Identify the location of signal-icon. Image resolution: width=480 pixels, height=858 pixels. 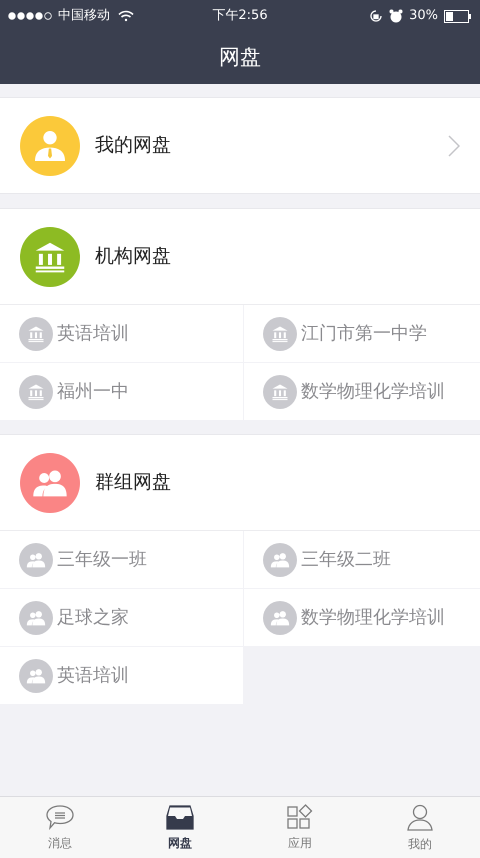
(31, 16).